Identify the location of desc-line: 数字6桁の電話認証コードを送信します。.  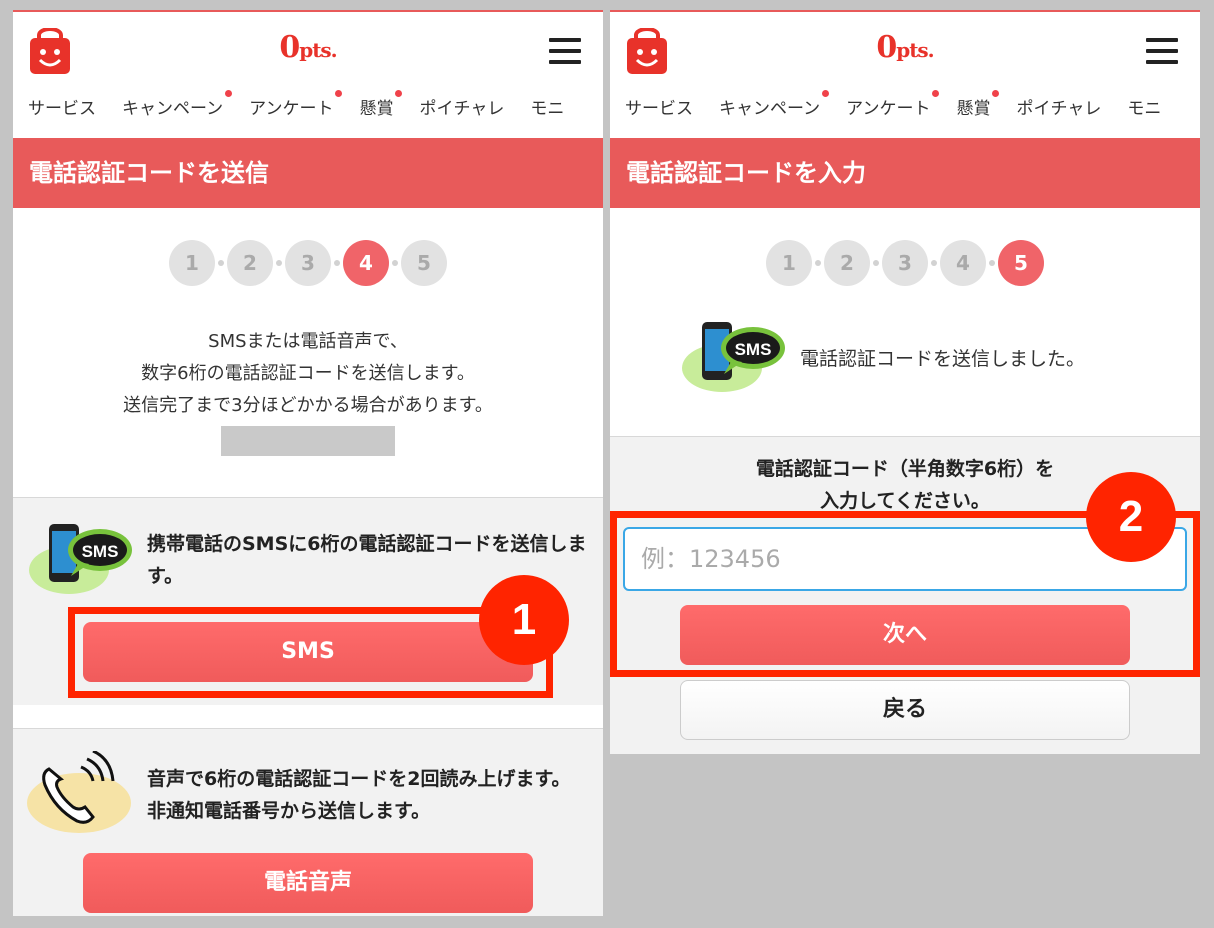
(308, 373).